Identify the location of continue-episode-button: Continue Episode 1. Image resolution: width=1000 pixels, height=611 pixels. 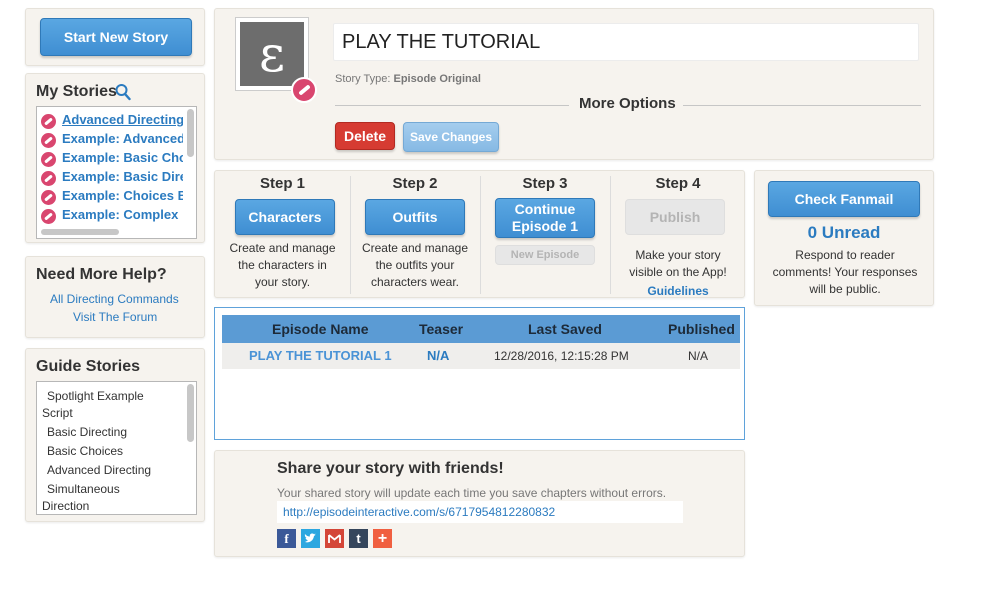
(545, 218).